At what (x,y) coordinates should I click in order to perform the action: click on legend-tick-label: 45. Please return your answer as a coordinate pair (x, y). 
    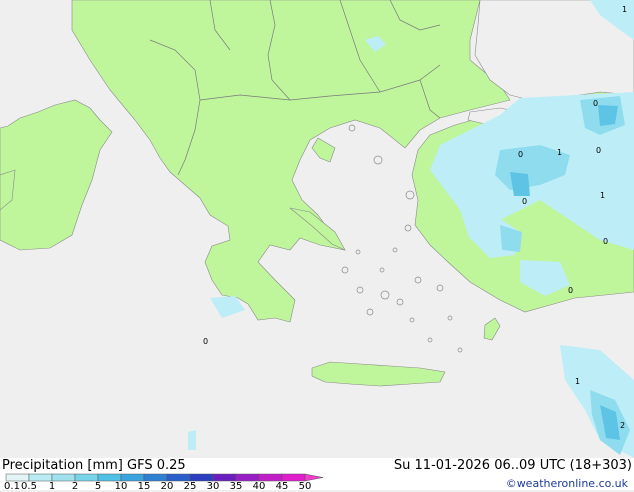
    Looking at the image, I should click on (282, 486).